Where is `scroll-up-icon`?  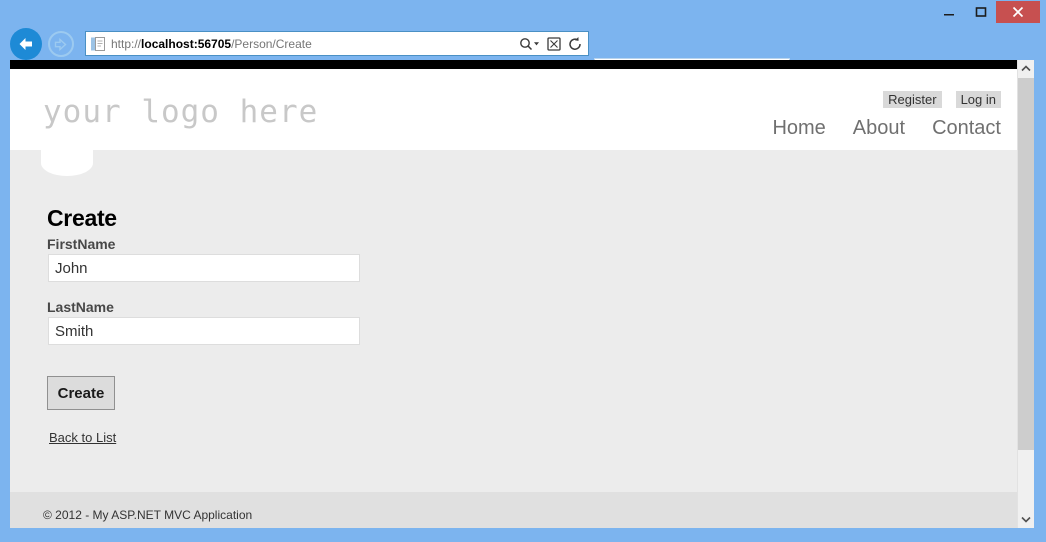 scroll-up-icon is located at coordinates (1026, 68).